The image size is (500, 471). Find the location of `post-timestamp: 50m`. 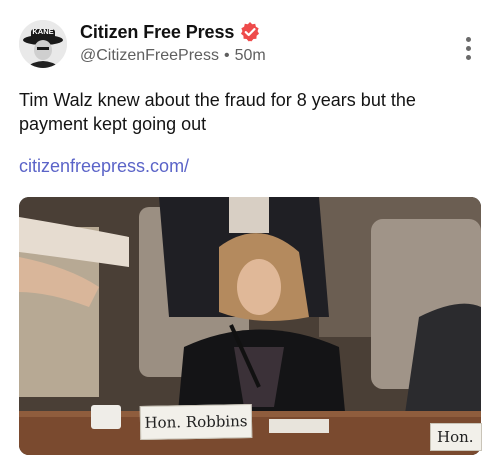

post-timestamp: 50m is located at coordinates (250, 55).